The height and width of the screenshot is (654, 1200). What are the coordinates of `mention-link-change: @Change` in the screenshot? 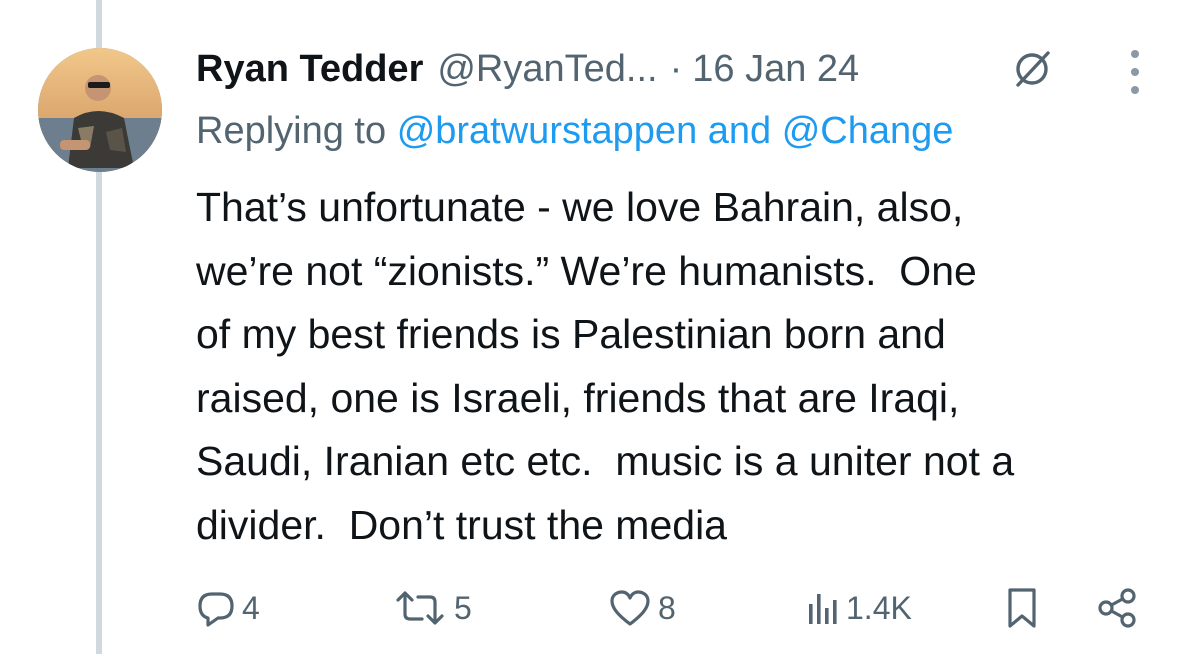 It's located at (868, 131).